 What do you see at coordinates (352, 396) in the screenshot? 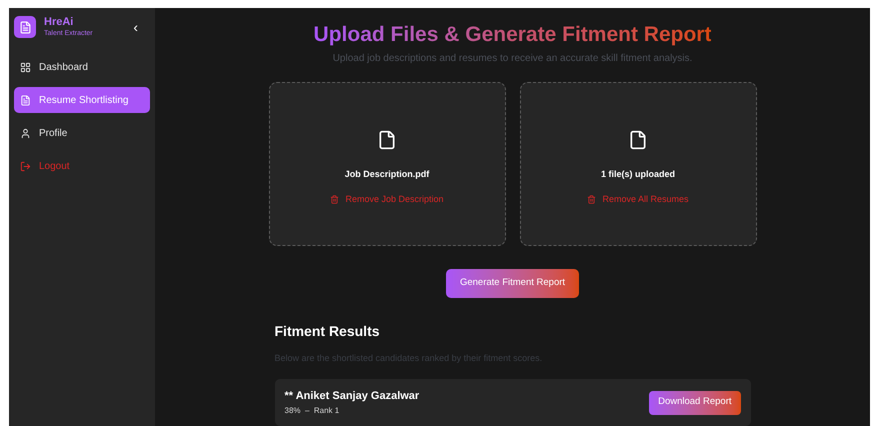
I see `candidate-name: ** Aniket Sanjay Gazalwar` at bounding box center [352, 396].